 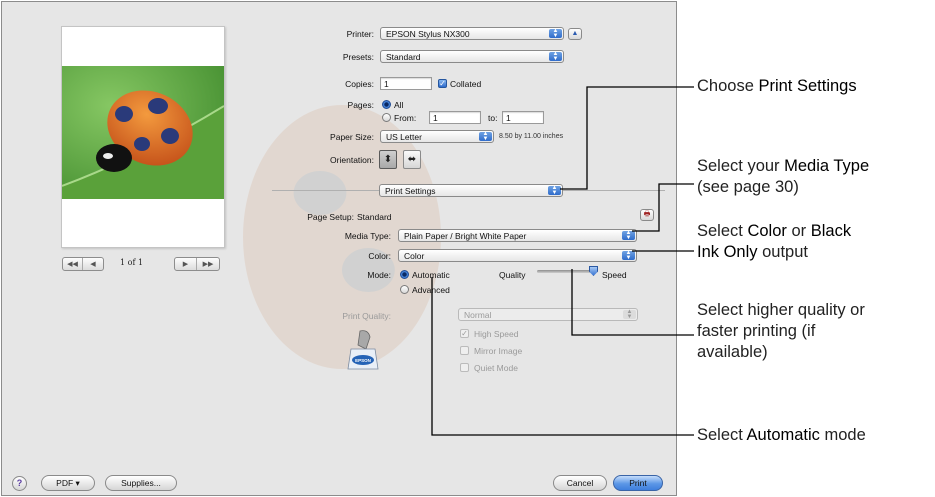 I want to click on callout-text: (see page 30), so click(x=748, y=187).